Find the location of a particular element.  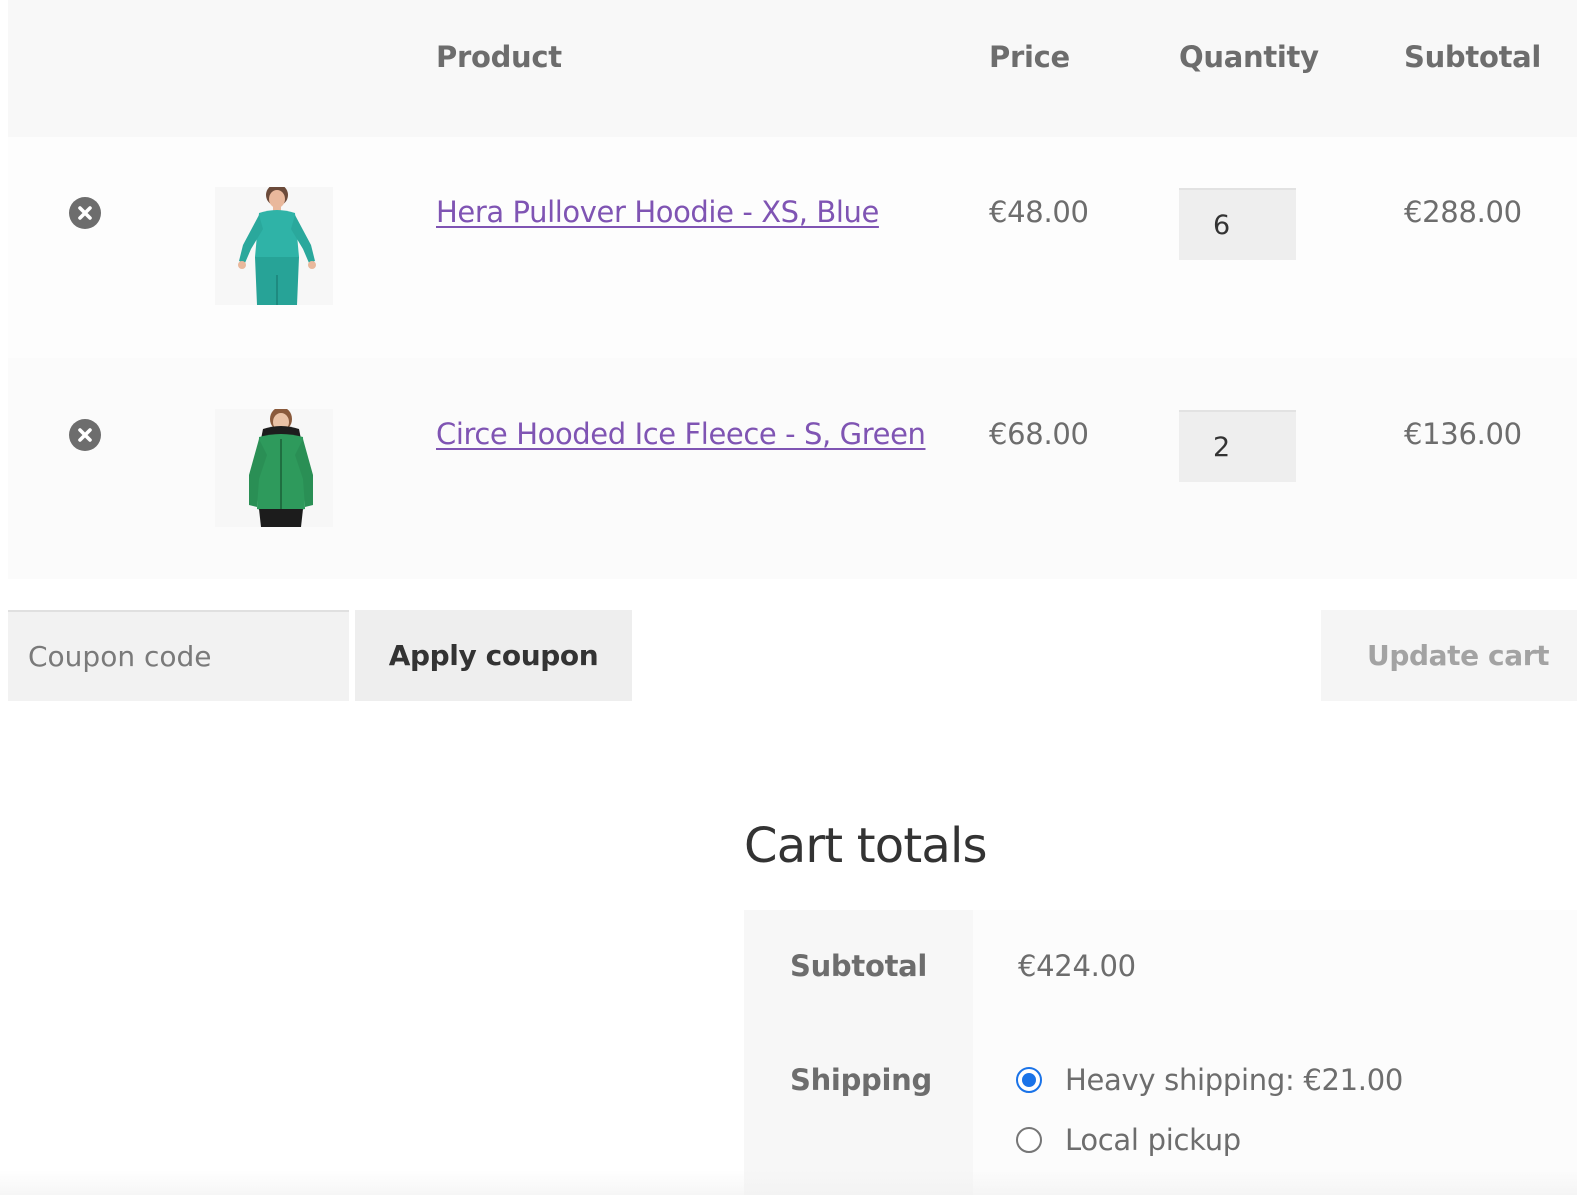

item-price: €48.00 is located at coordinates (1039, 212).